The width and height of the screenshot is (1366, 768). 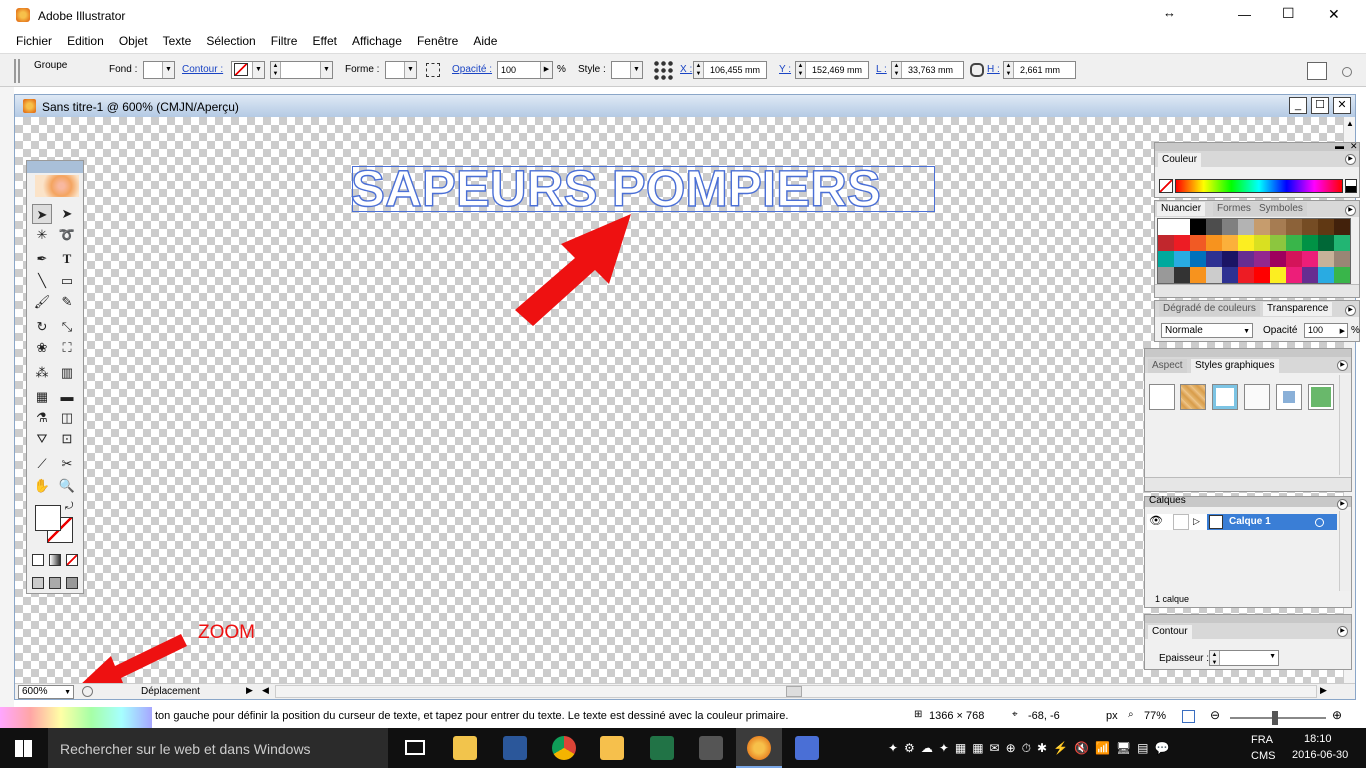 What do you see at coordinates (1350, 159) in the screenshot?
I see `color-panel-menu-icon: ▶` at bounding box center [1350, 159].